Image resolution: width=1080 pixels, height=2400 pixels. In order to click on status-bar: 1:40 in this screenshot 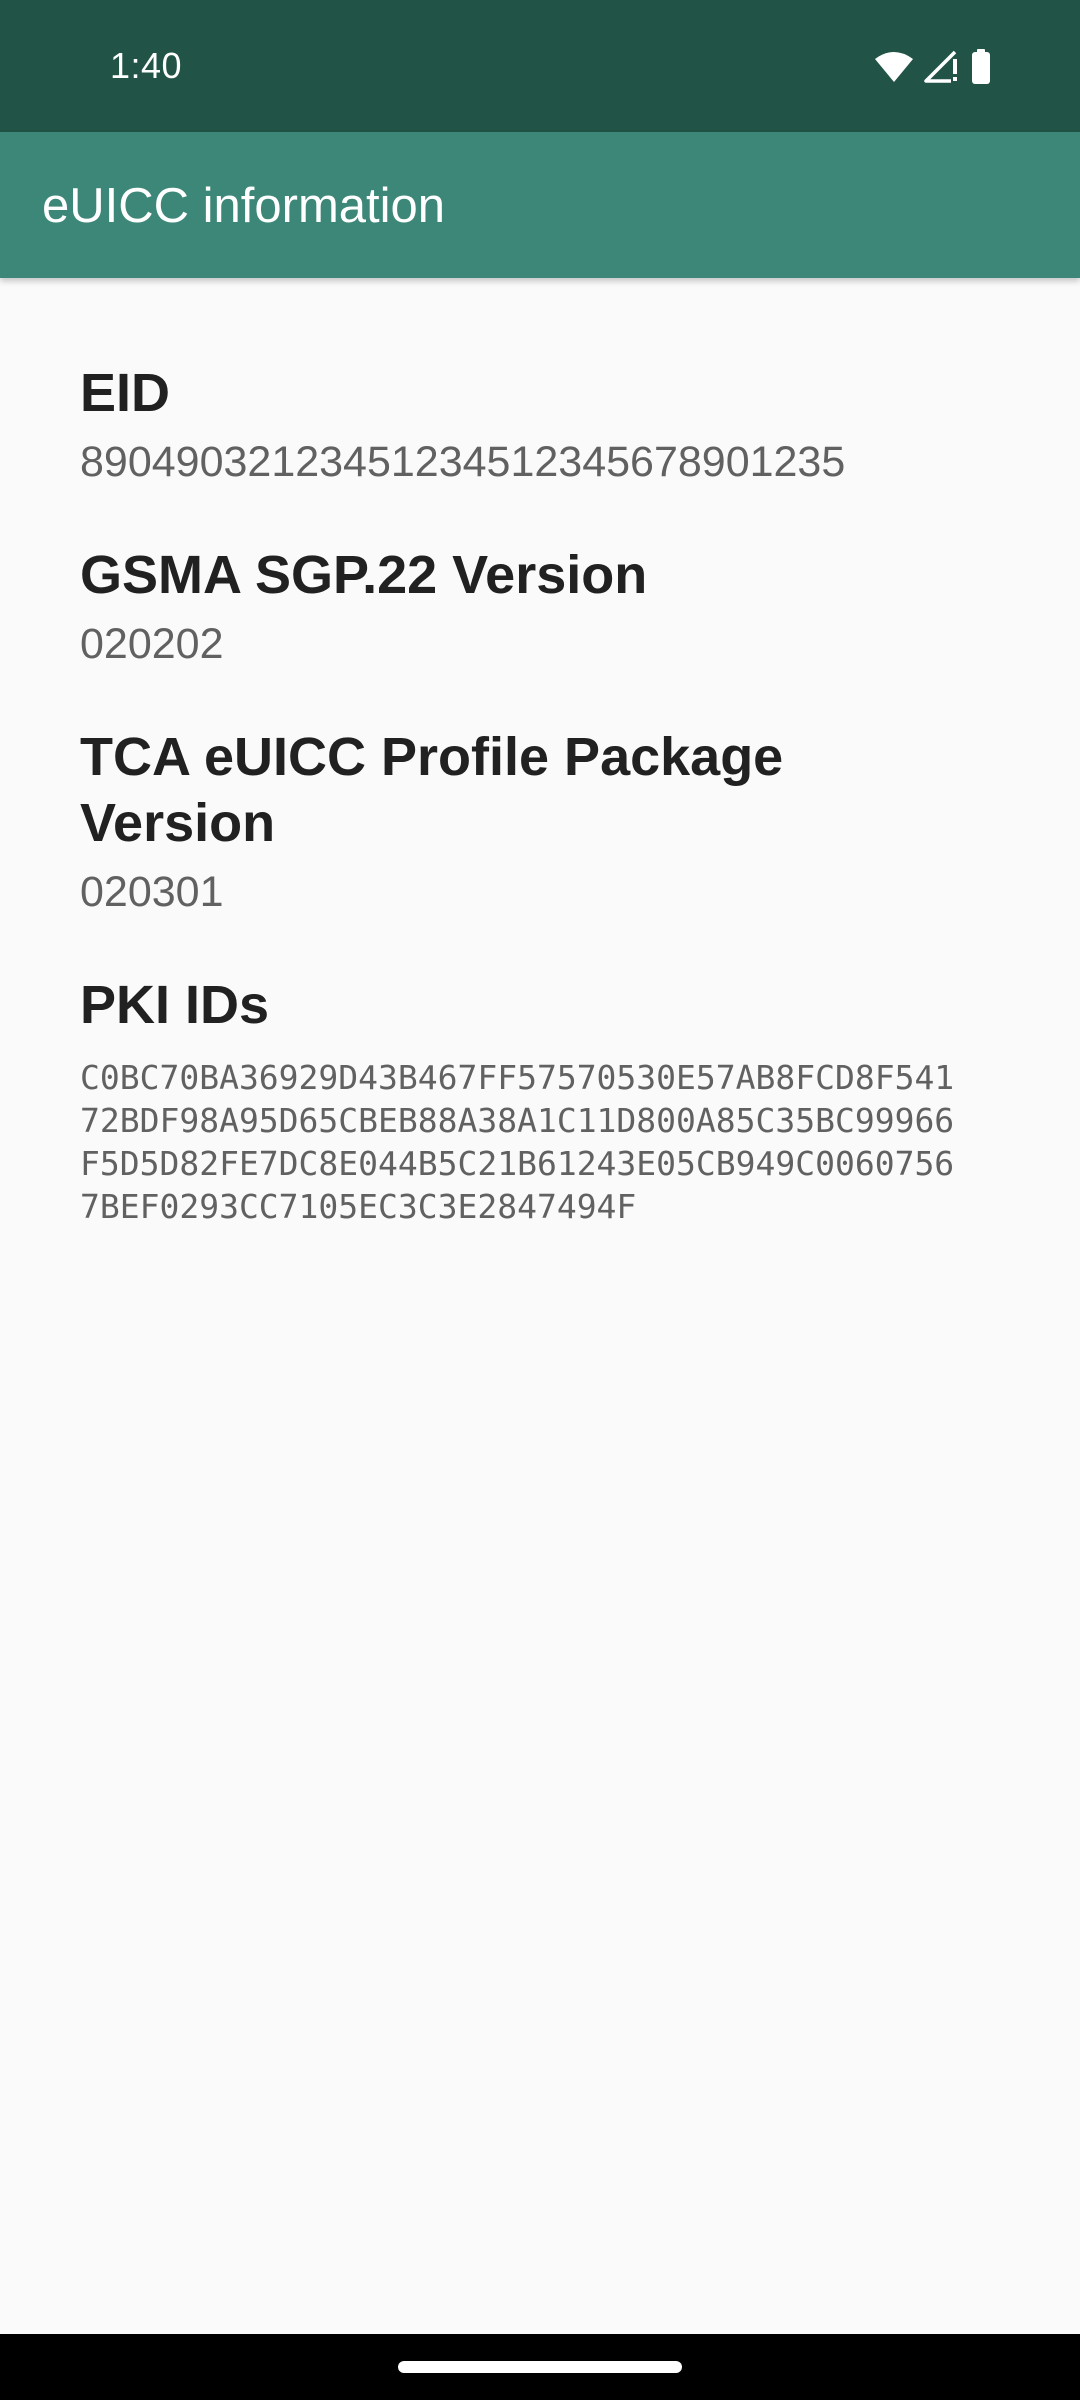, I will do `click(540, 66)`.